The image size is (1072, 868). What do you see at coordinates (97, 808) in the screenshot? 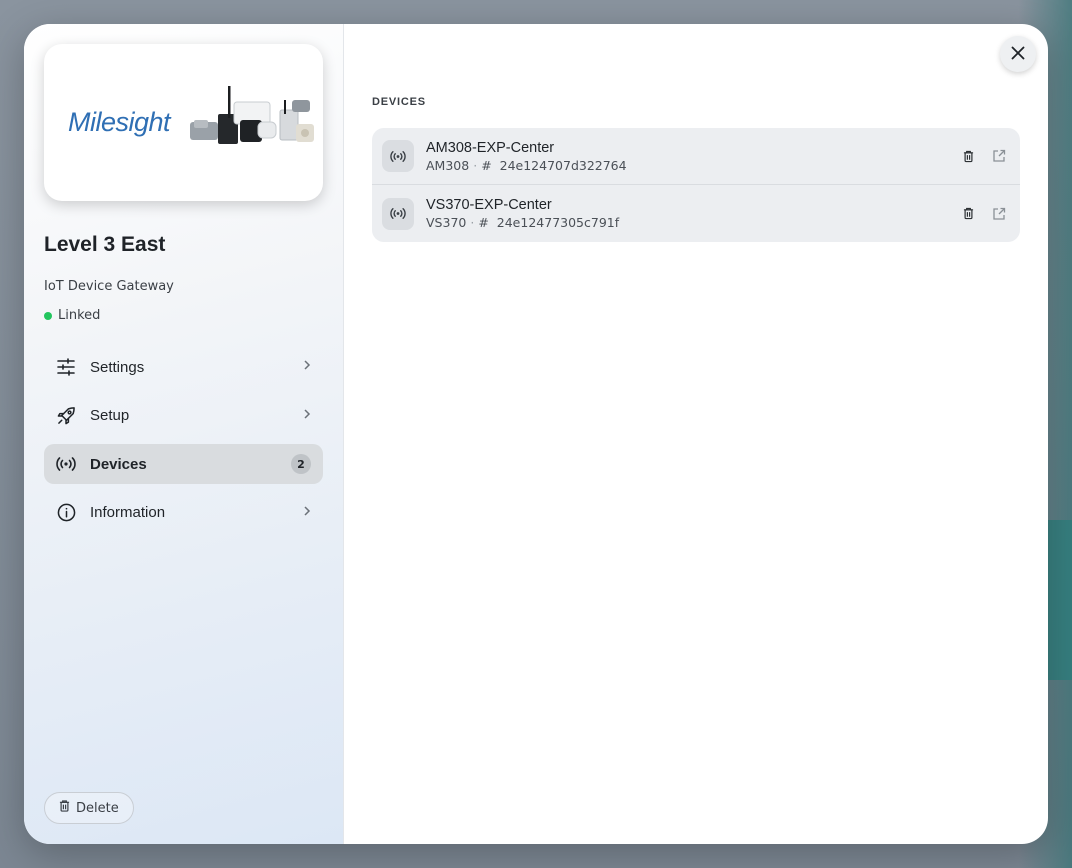
I see `delete-label: Delete` at bounding box center [97, 808].